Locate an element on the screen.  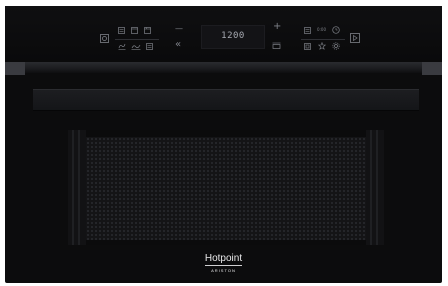
start-icon is located at coordinates (355, 38).